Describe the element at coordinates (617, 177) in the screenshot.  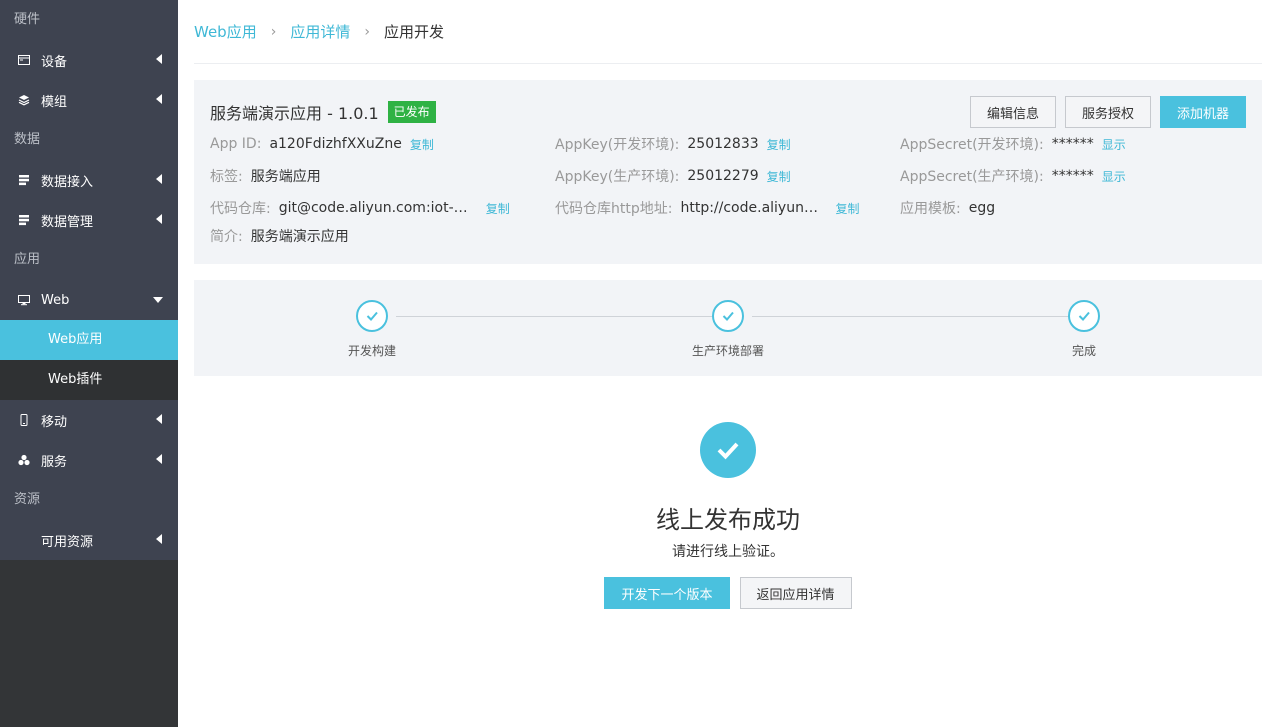
I see `field-label: AppKey(生产环境):` at that location.